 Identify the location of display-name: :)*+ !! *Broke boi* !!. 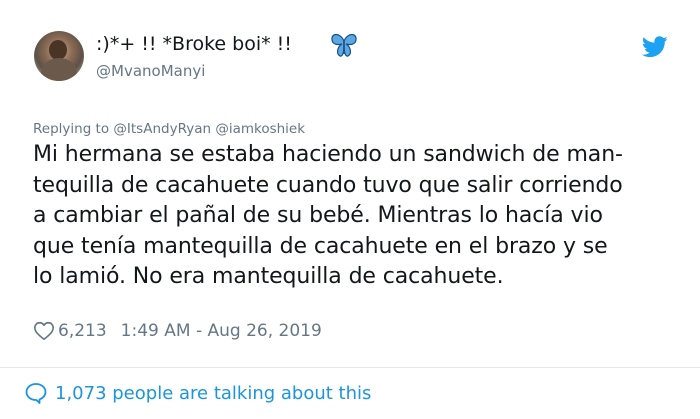
(194, 44).